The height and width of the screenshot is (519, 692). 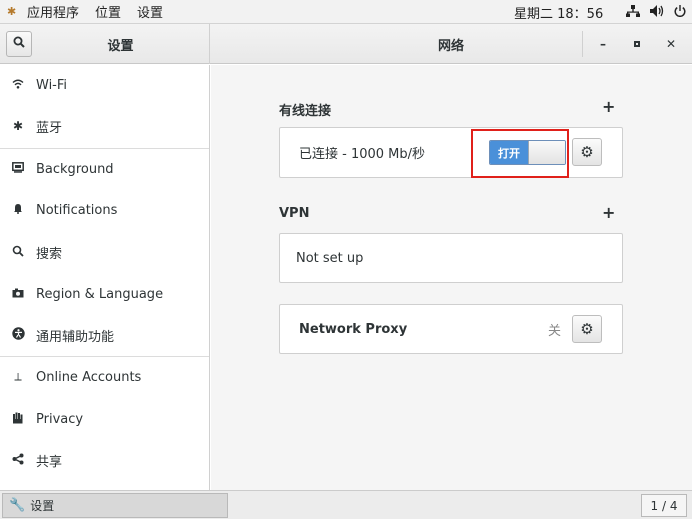 I want to click on network-proxy-card: Network Proxy 关 ⚙, so click(x=451, y=329).